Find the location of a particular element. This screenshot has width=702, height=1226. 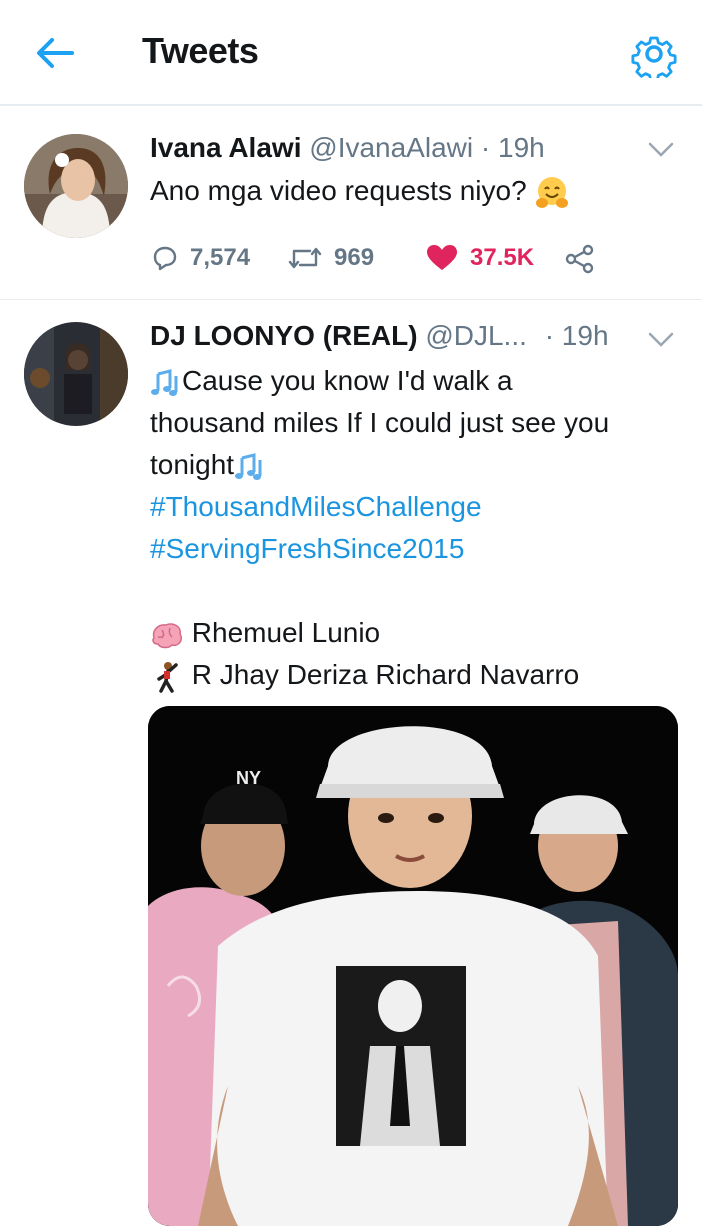

tweet-text: Ano mga video requests niyo? is located at coordinates (420, 191).